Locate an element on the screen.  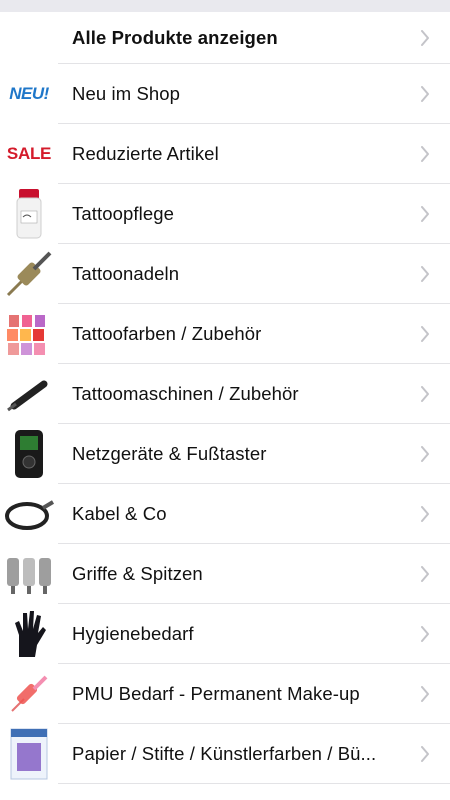
status-bar-strip is located at coordinates (225, 6).